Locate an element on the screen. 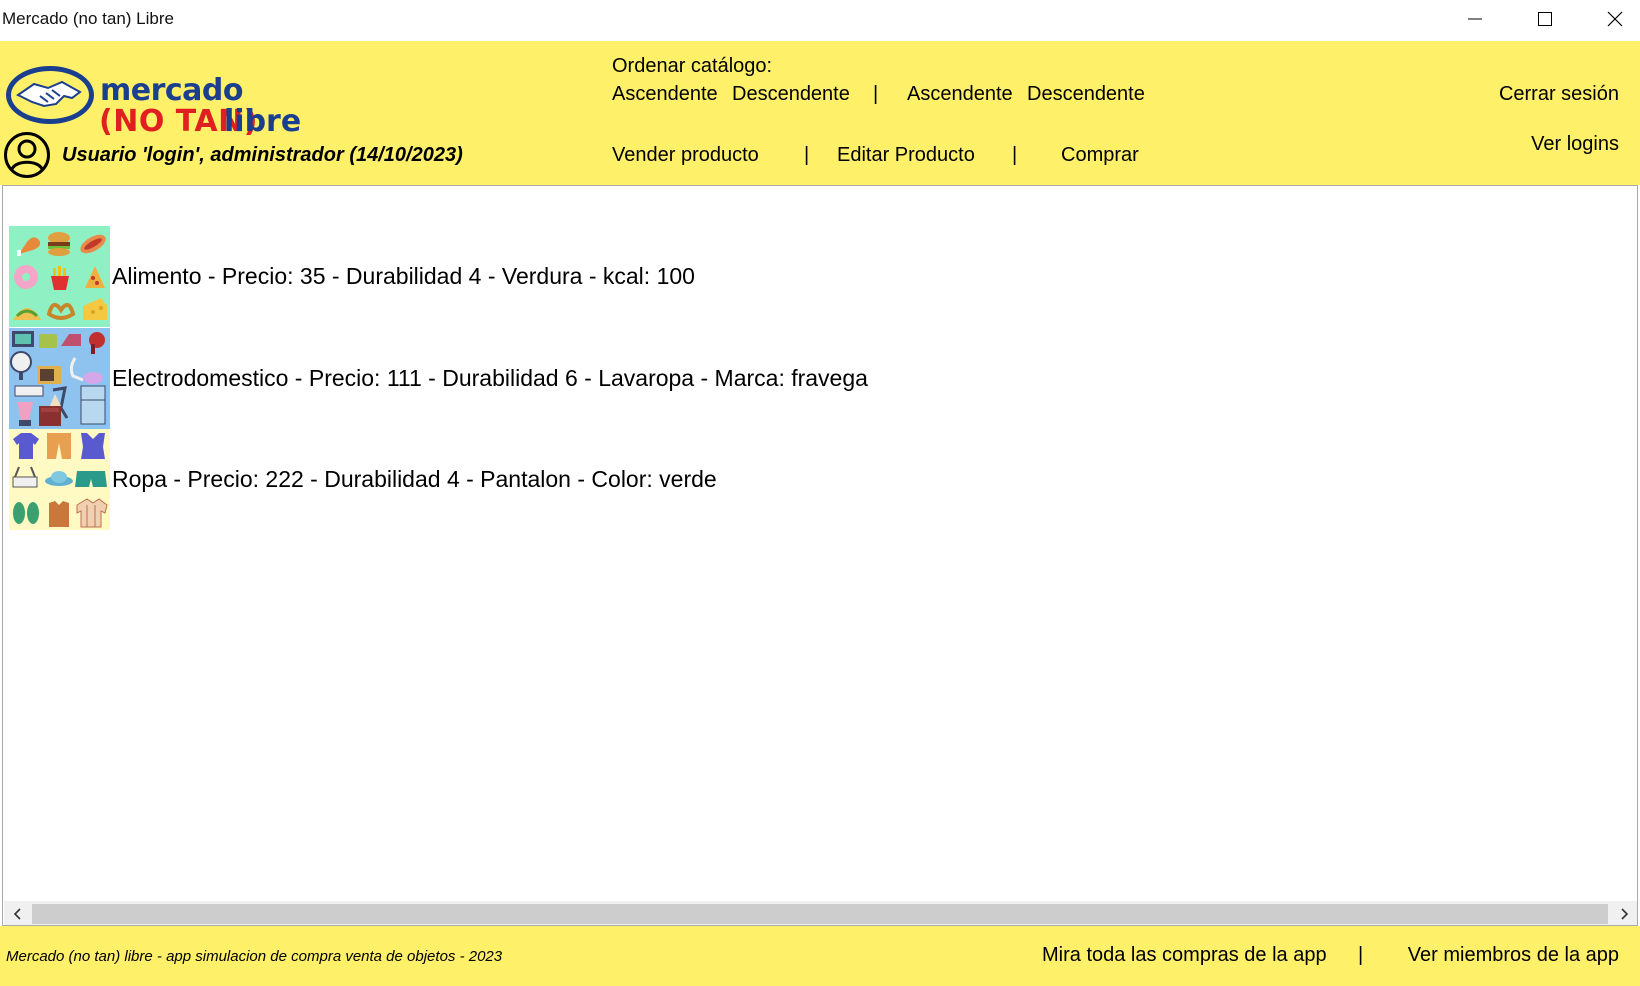 The width and height of the screenshot is (1640, 986). appliance-category-icon is located at coordinates (59, 378).